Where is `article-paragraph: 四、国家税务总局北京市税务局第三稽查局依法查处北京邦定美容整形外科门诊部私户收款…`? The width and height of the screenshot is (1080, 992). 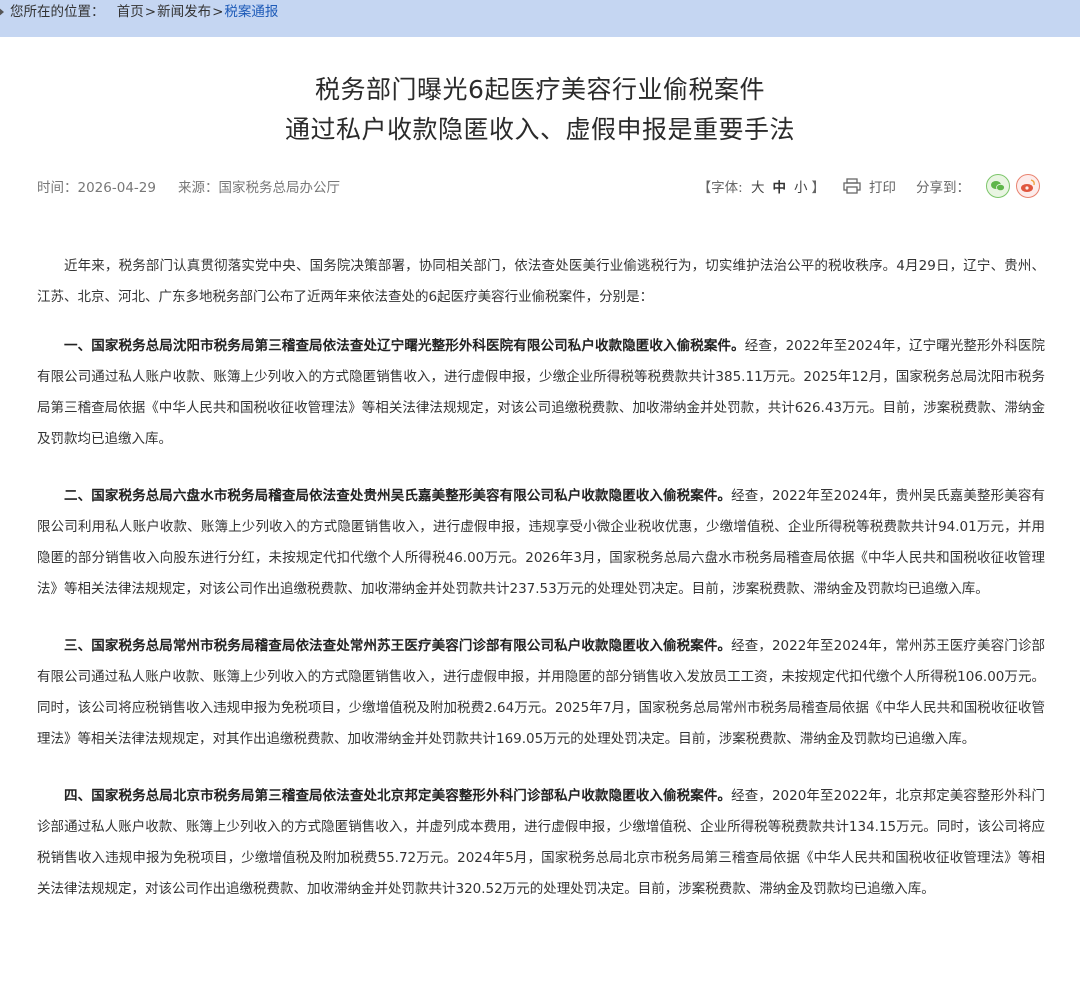 article-paragraph: 四、国家税务总局北京市税务局第三稽查局依法查处北京邦定美容整形外科门诊部私户收款… is located at coordinates (541, 843).